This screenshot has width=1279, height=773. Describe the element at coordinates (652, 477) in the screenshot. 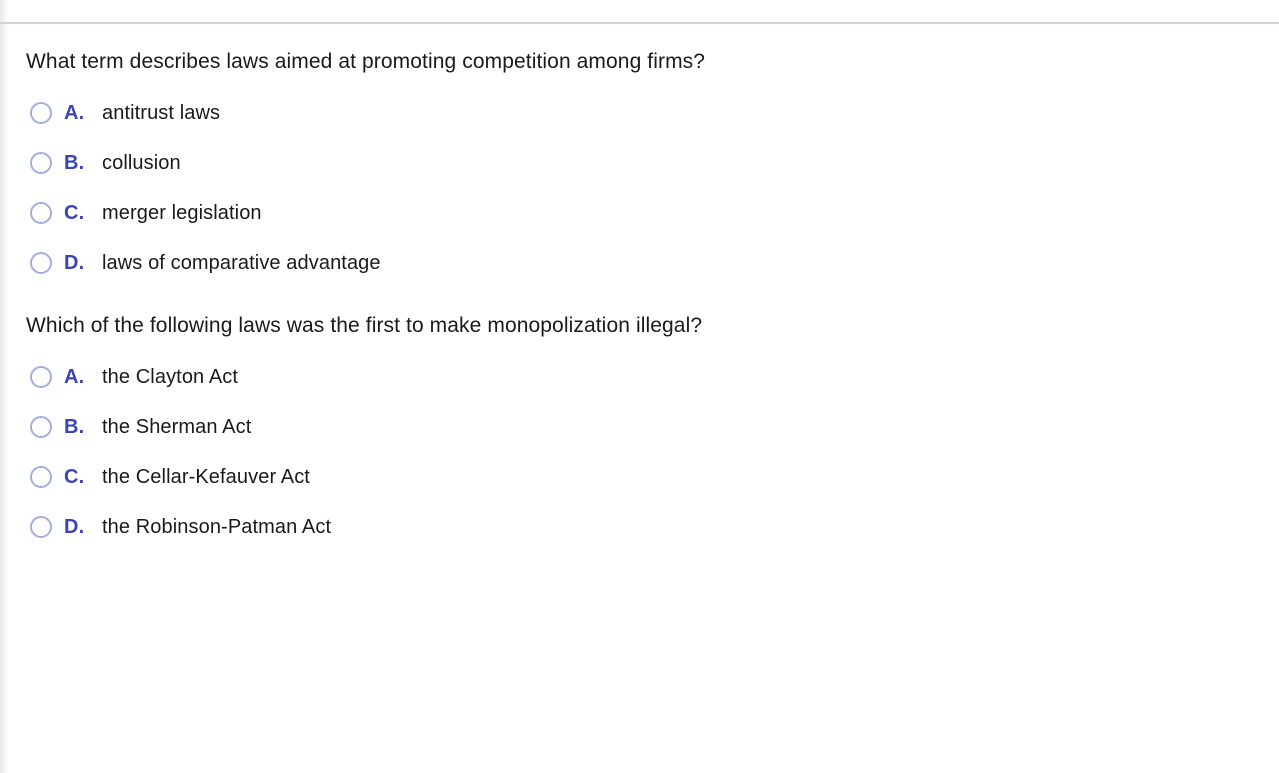

I see `option-row-2-c: C. the Cellar-Kefauver Act` at that location.